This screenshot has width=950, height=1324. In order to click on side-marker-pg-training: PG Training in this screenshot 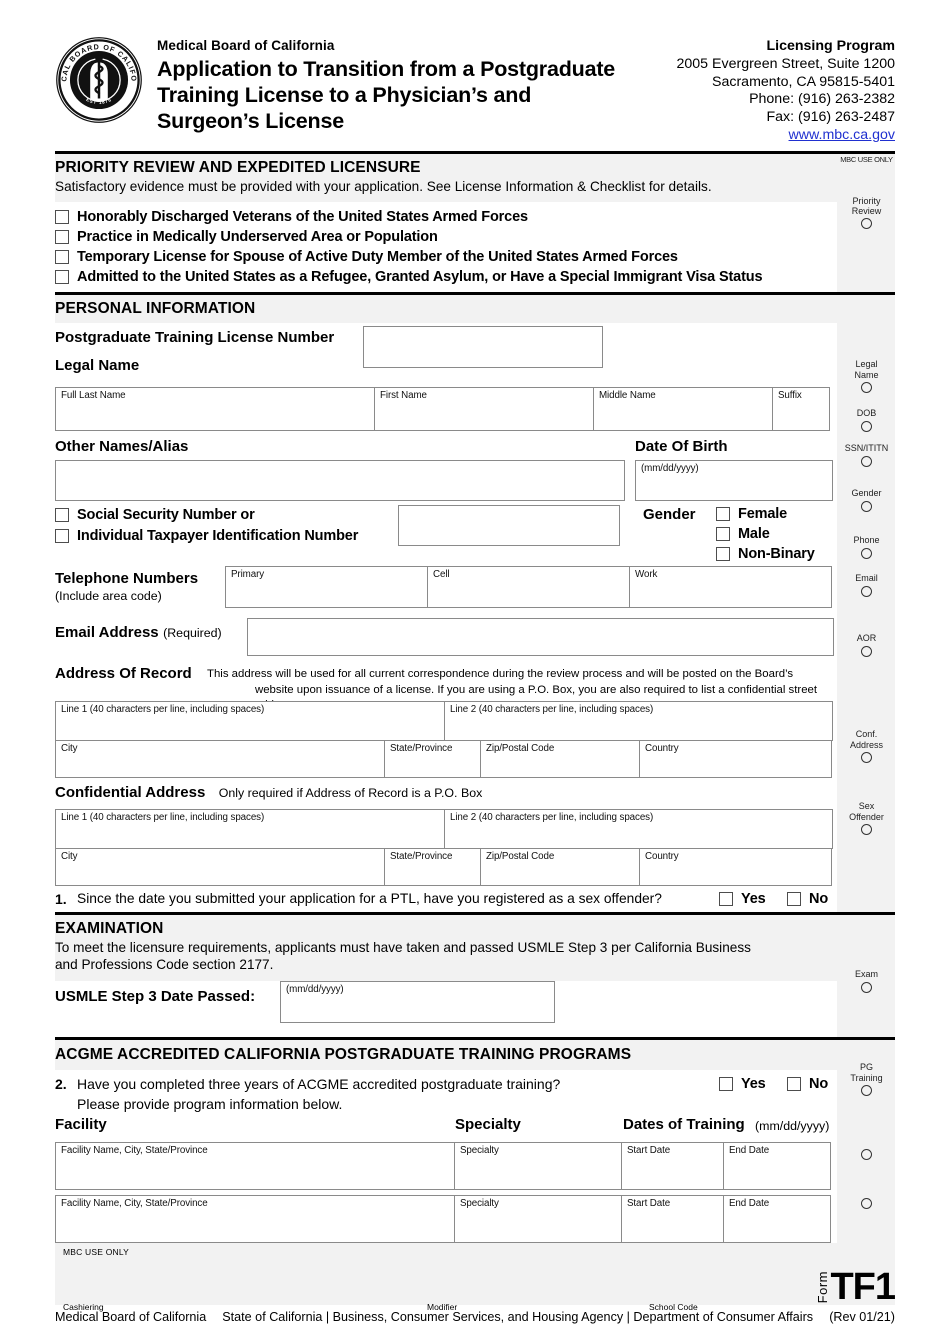, I will do `click(866, 1079)`.